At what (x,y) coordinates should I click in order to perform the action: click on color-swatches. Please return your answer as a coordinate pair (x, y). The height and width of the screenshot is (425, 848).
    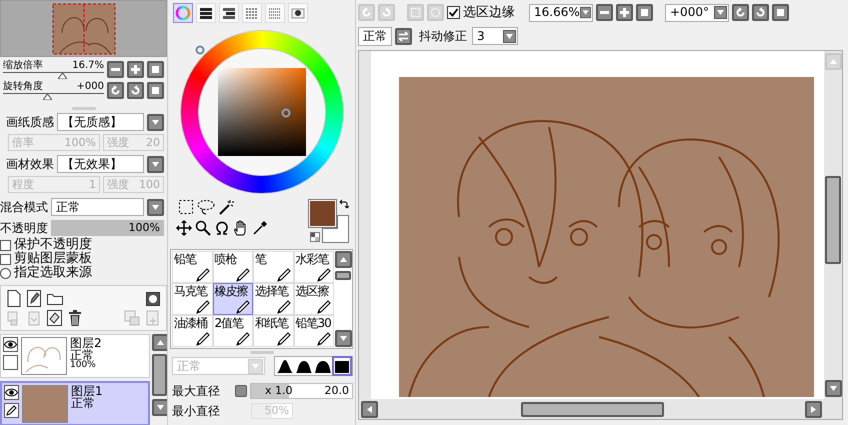
    Looking at the image, I should click on (328, 221).